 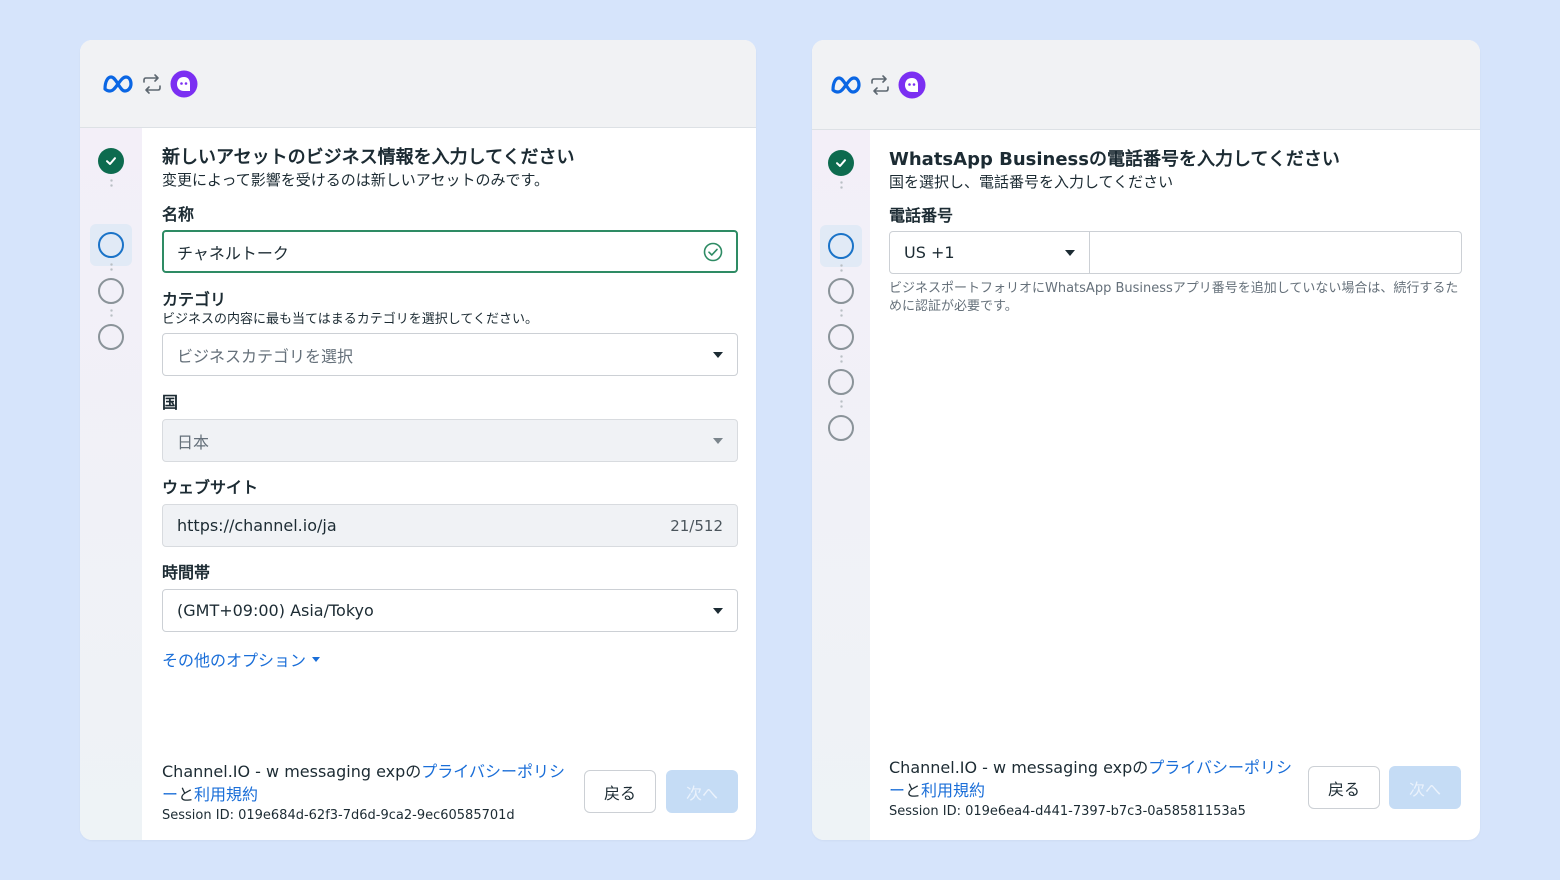 What do you see at coordinates (257, 525) in the screenshot?
I see `website-value: https://channel.io/ja` at bounding box center [257, 525].